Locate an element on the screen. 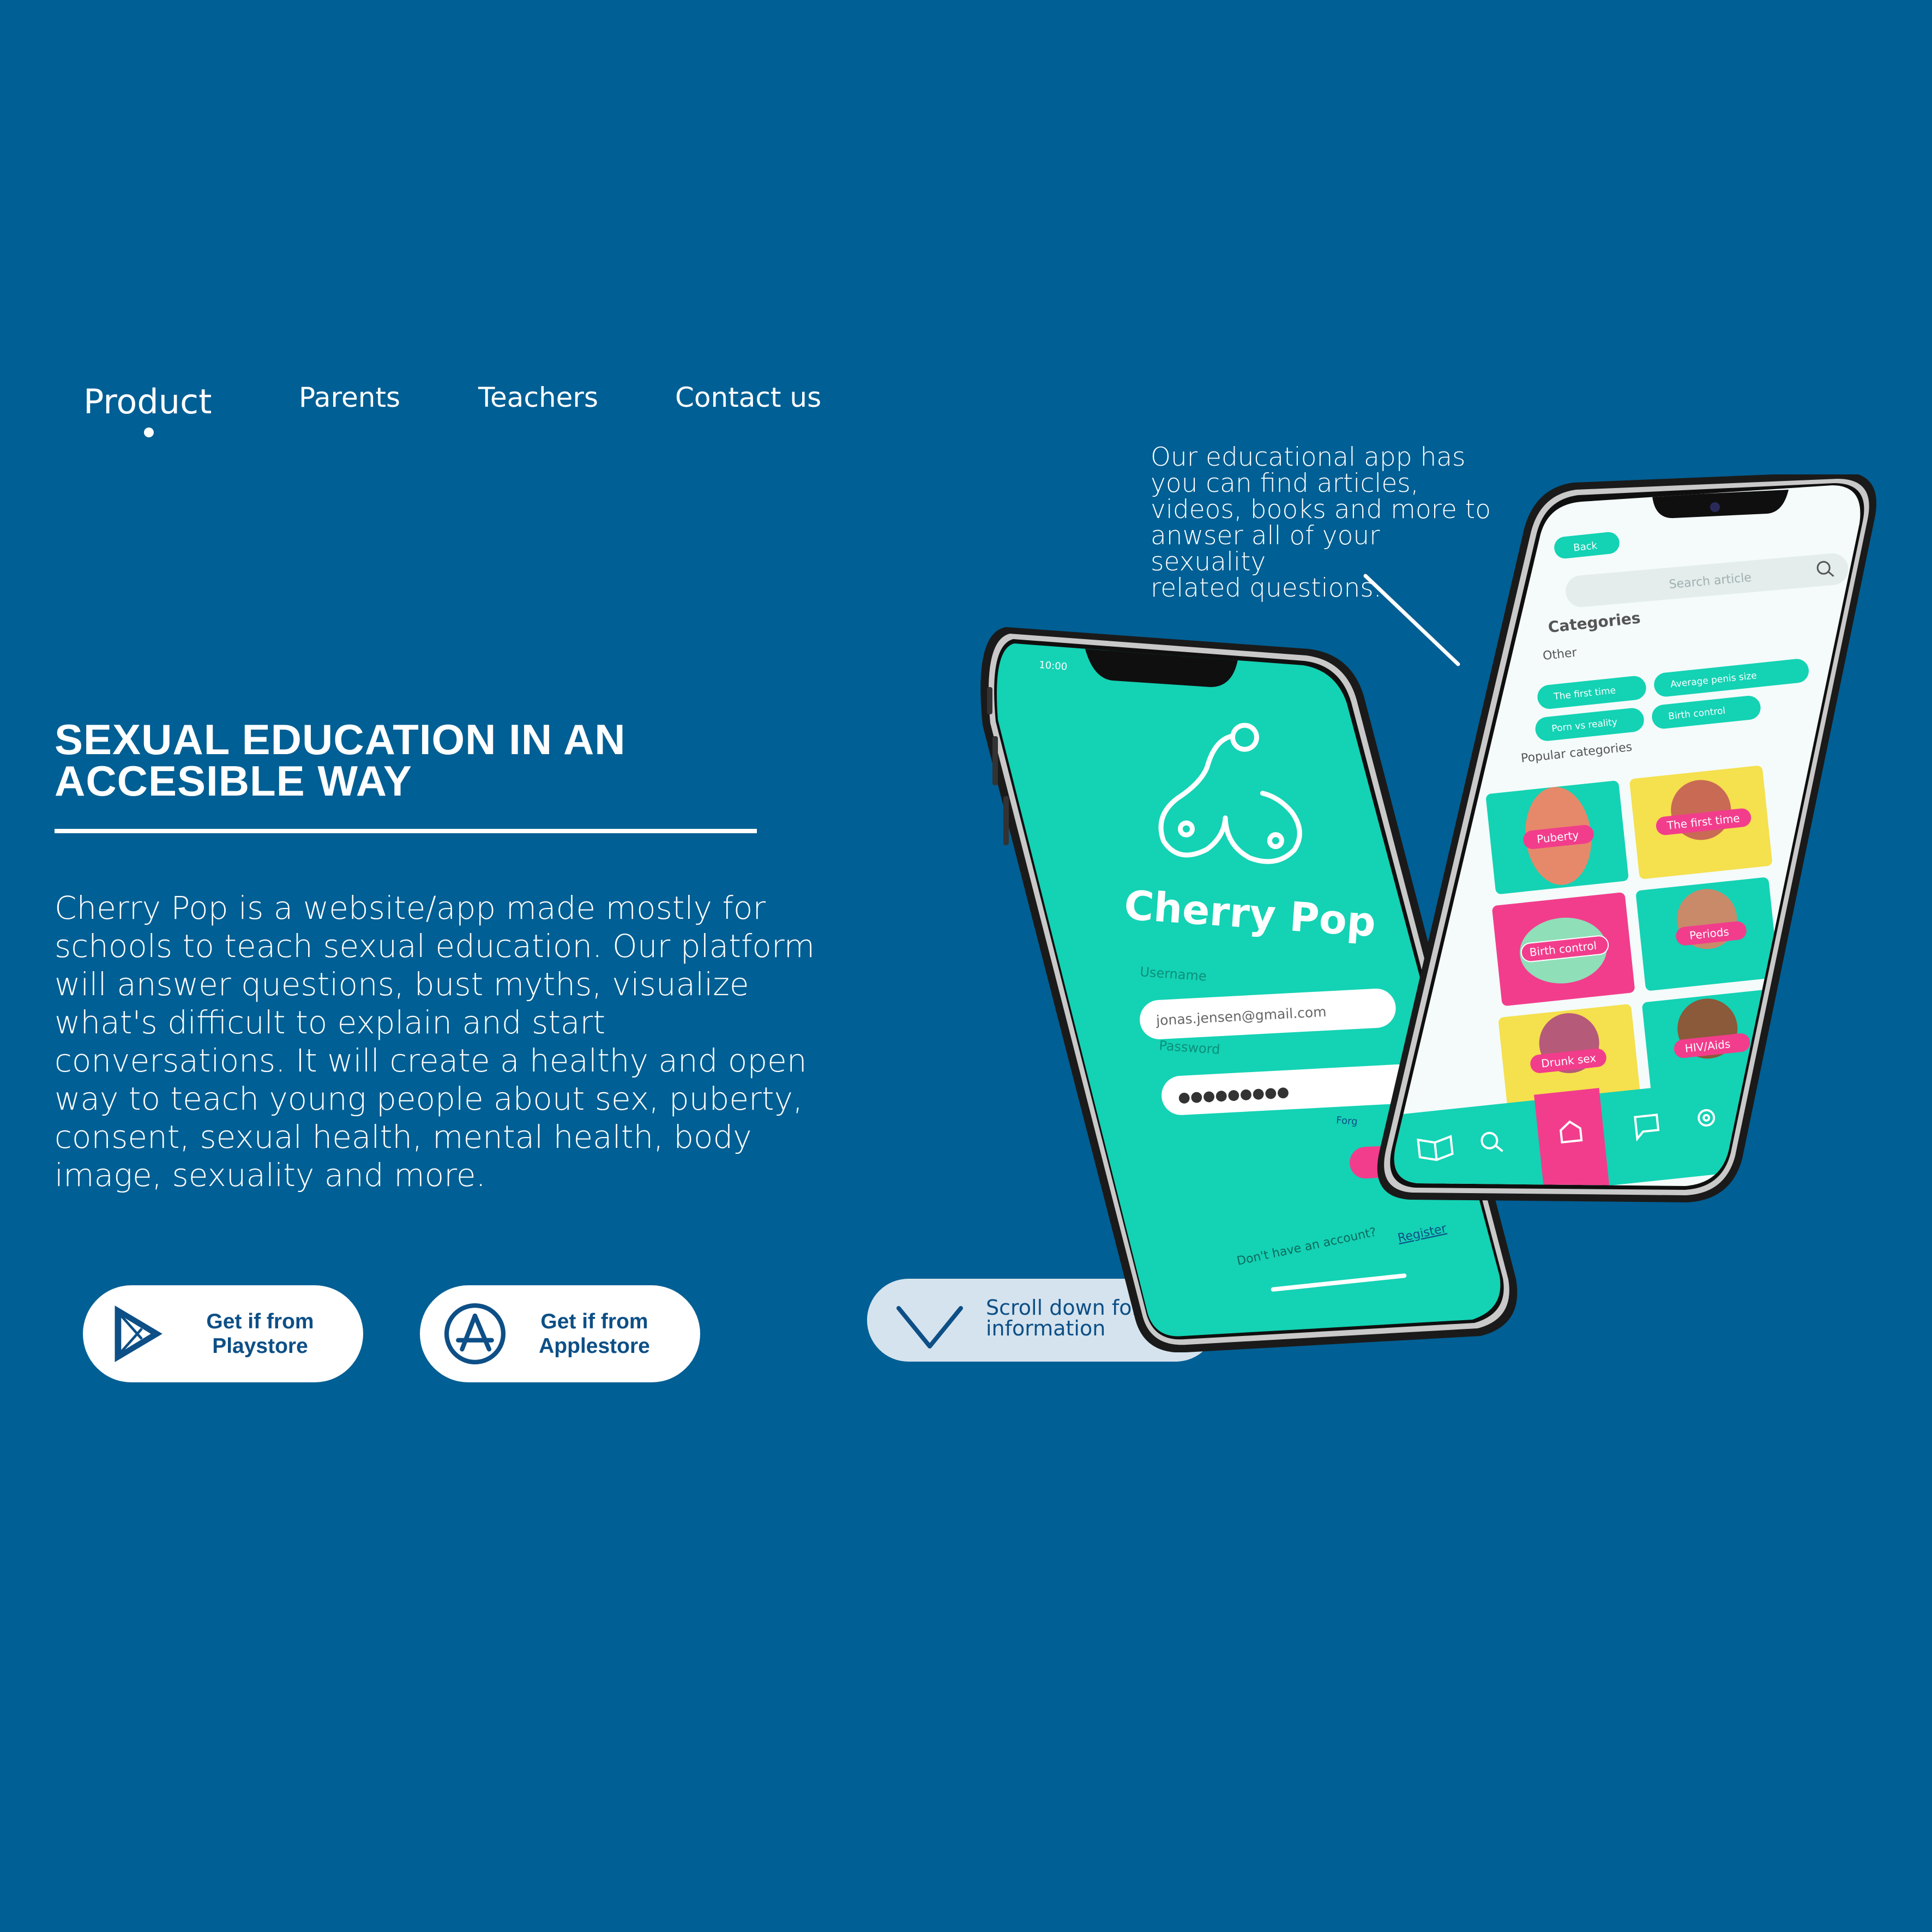  phone-side-button is located at coordinates (989, 700).